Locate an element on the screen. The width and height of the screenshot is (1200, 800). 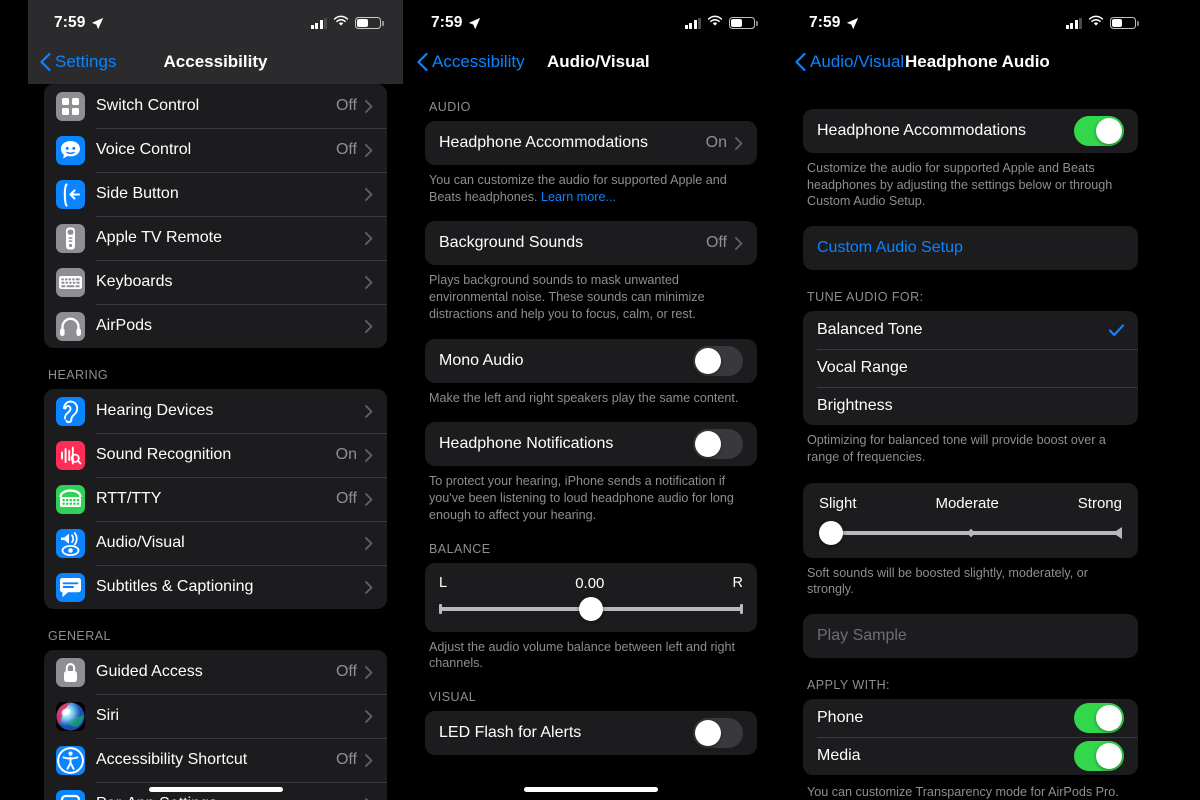
row-label: Sound Recognition is located at coordinates (164, 454).